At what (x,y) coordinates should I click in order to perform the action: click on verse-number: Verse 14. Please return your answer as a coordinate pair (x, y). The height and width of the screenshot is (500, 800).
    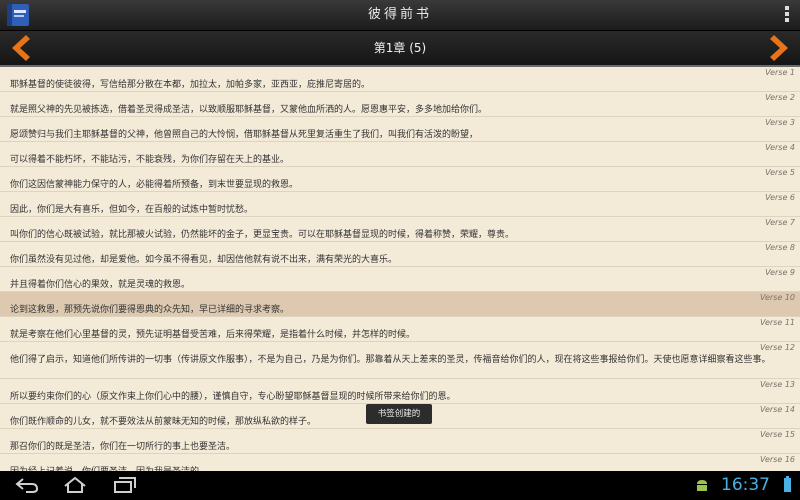
    Looking at the image, I should click on (777, 409).